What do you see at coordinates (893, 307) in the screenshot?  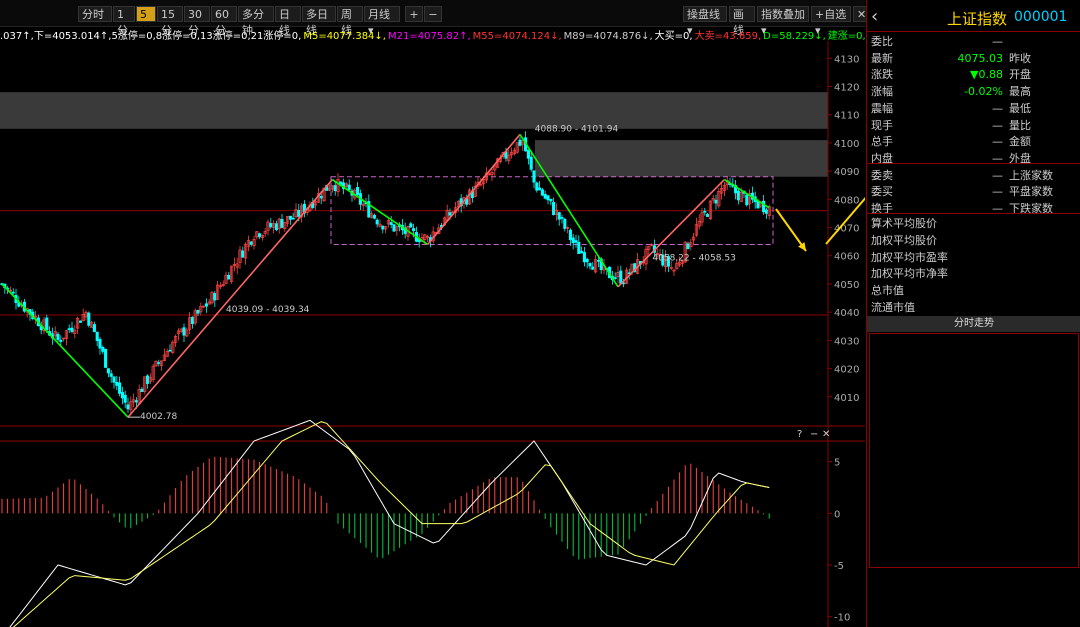 I see `stat-label: 流通市值` at bounding box center [893, 307].